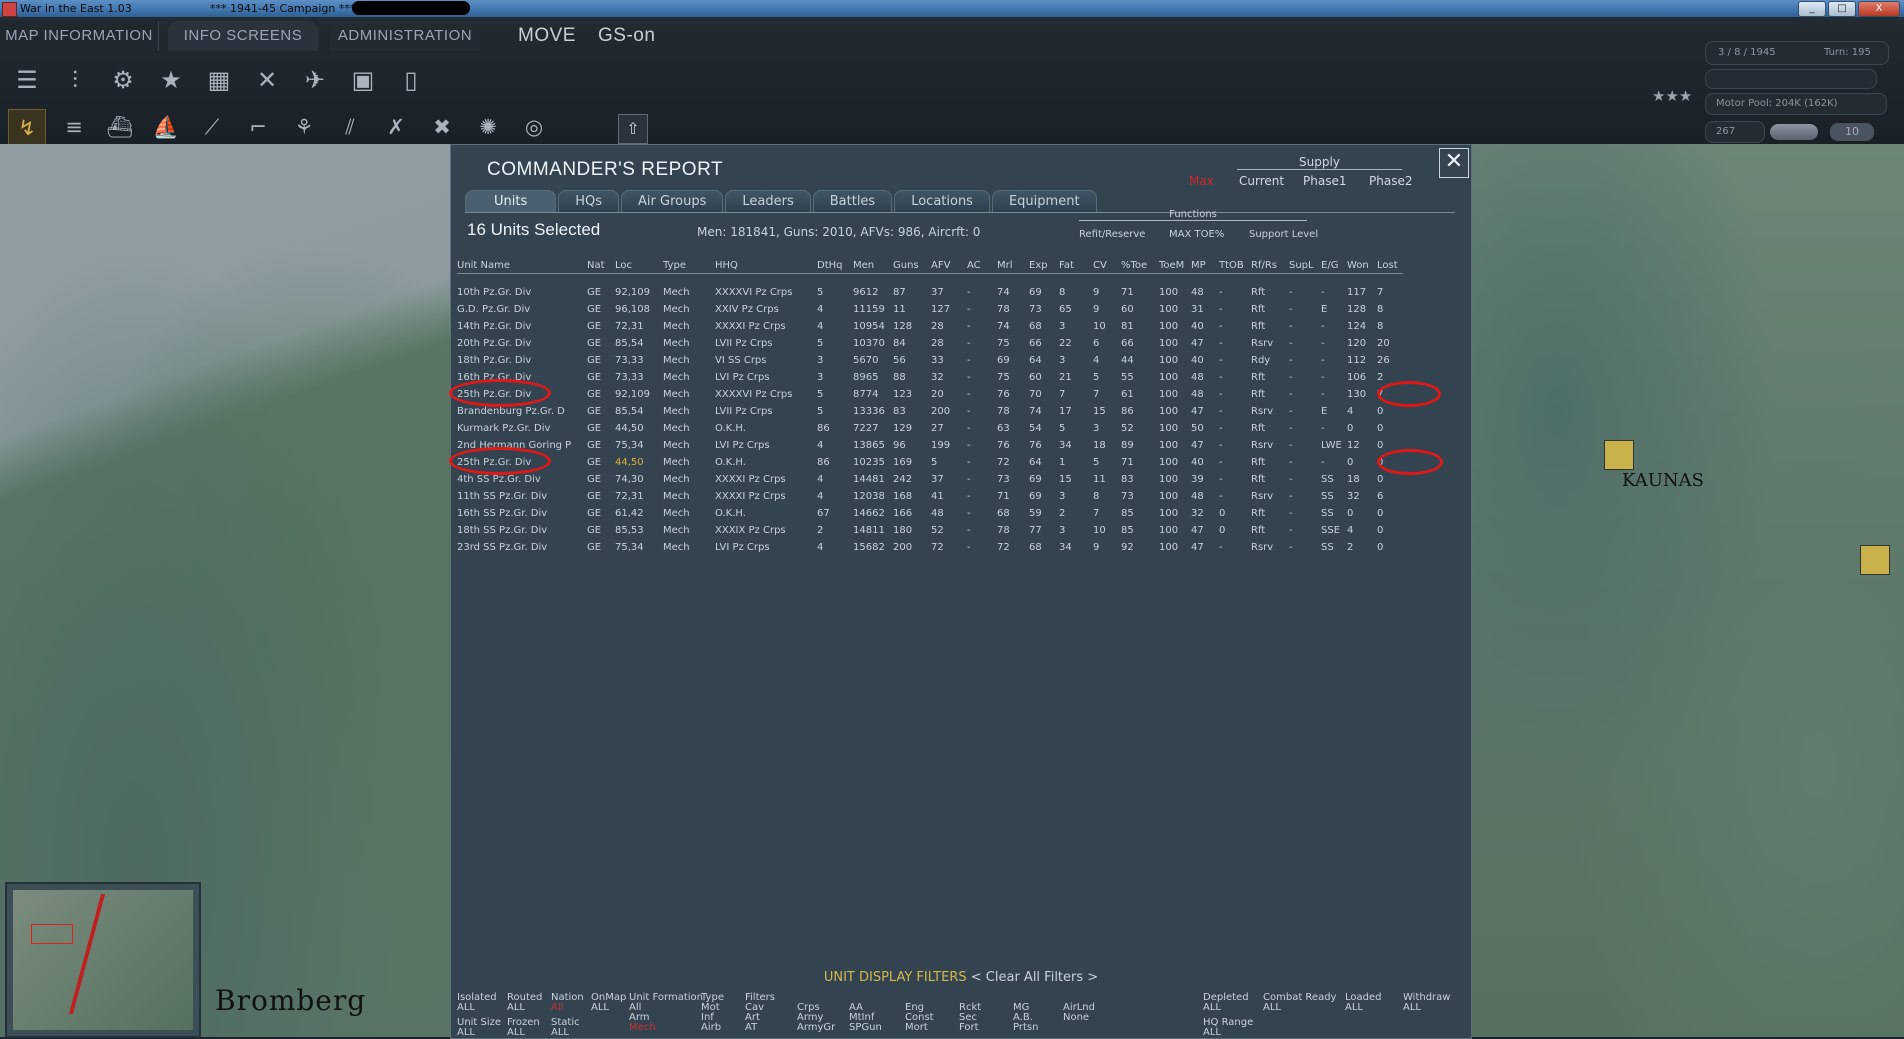 This screenshot has height=1039, width=1904. Describe the element at coordinates (633, 129) in the screenshot. I see `upload-icon: ⇧` at that location.